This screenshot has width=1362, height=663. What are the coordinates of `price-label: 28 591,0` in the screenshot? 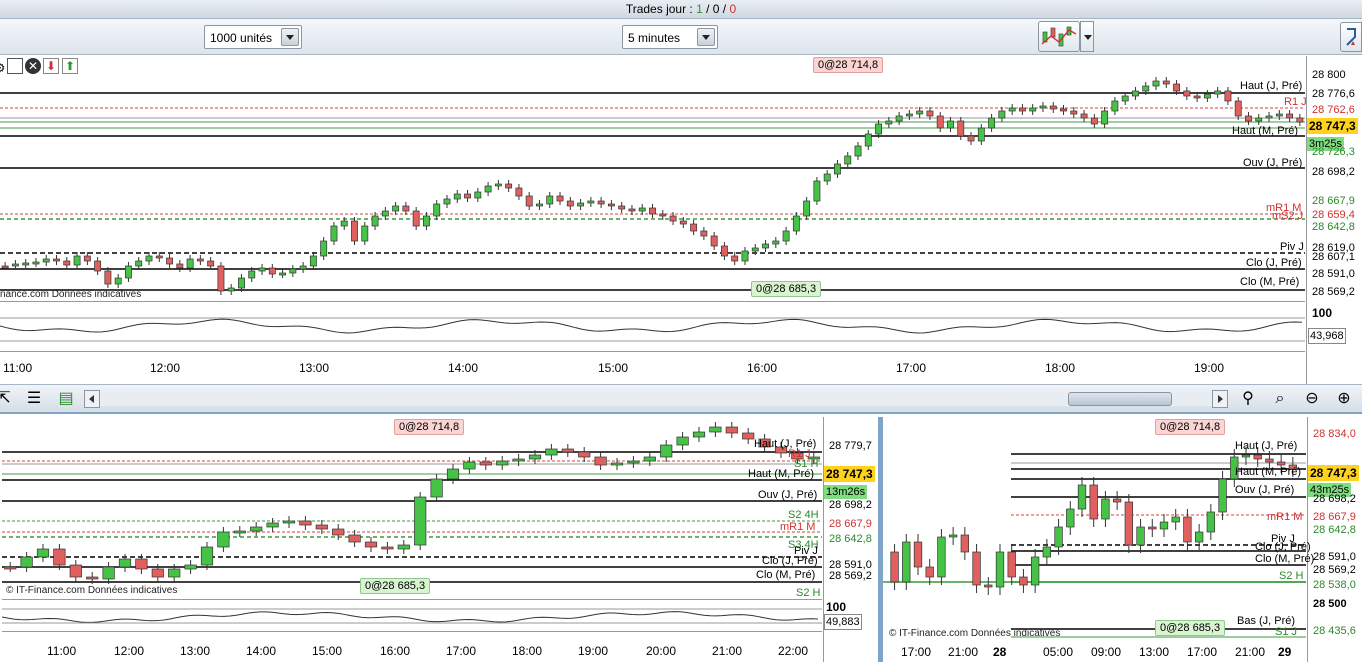 It's located at (1333, 274).